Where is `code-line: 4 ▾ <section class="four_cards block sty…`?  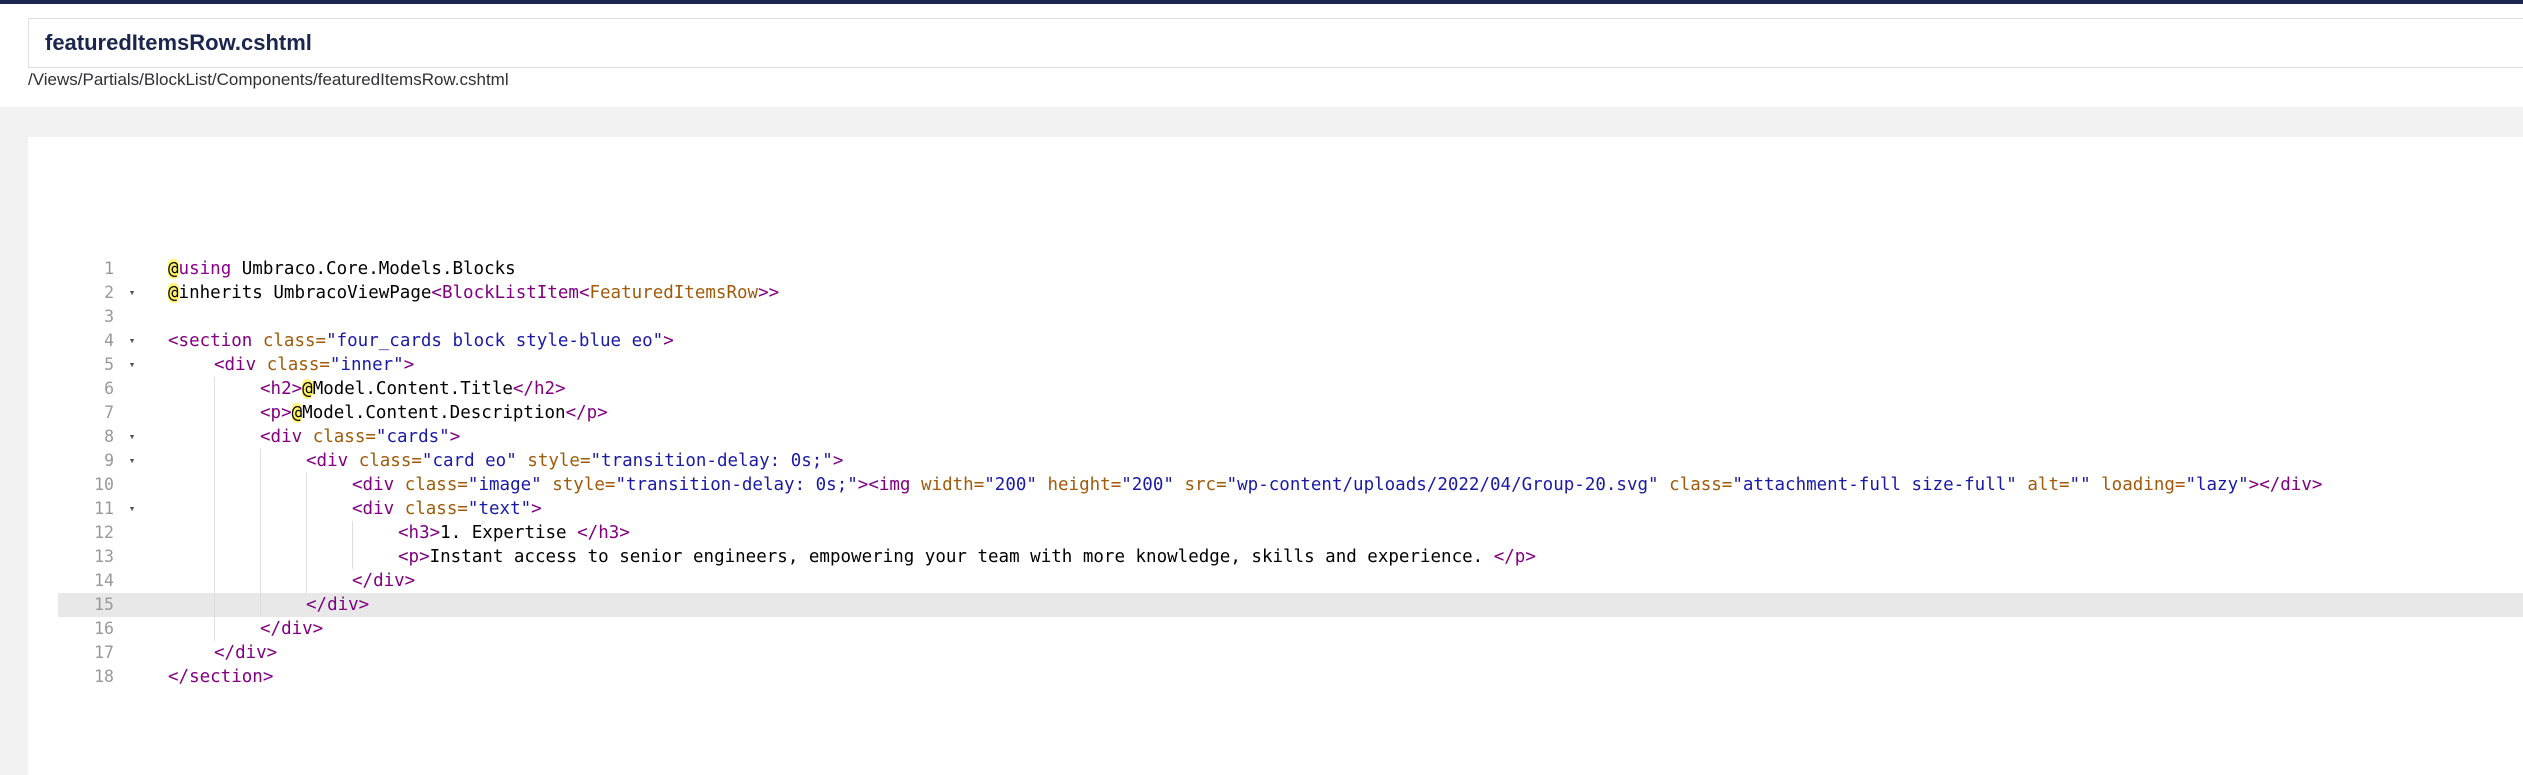
code-line: 4 ▾ <section class="four_cards block sty… is located at coordinates (1290, 341).